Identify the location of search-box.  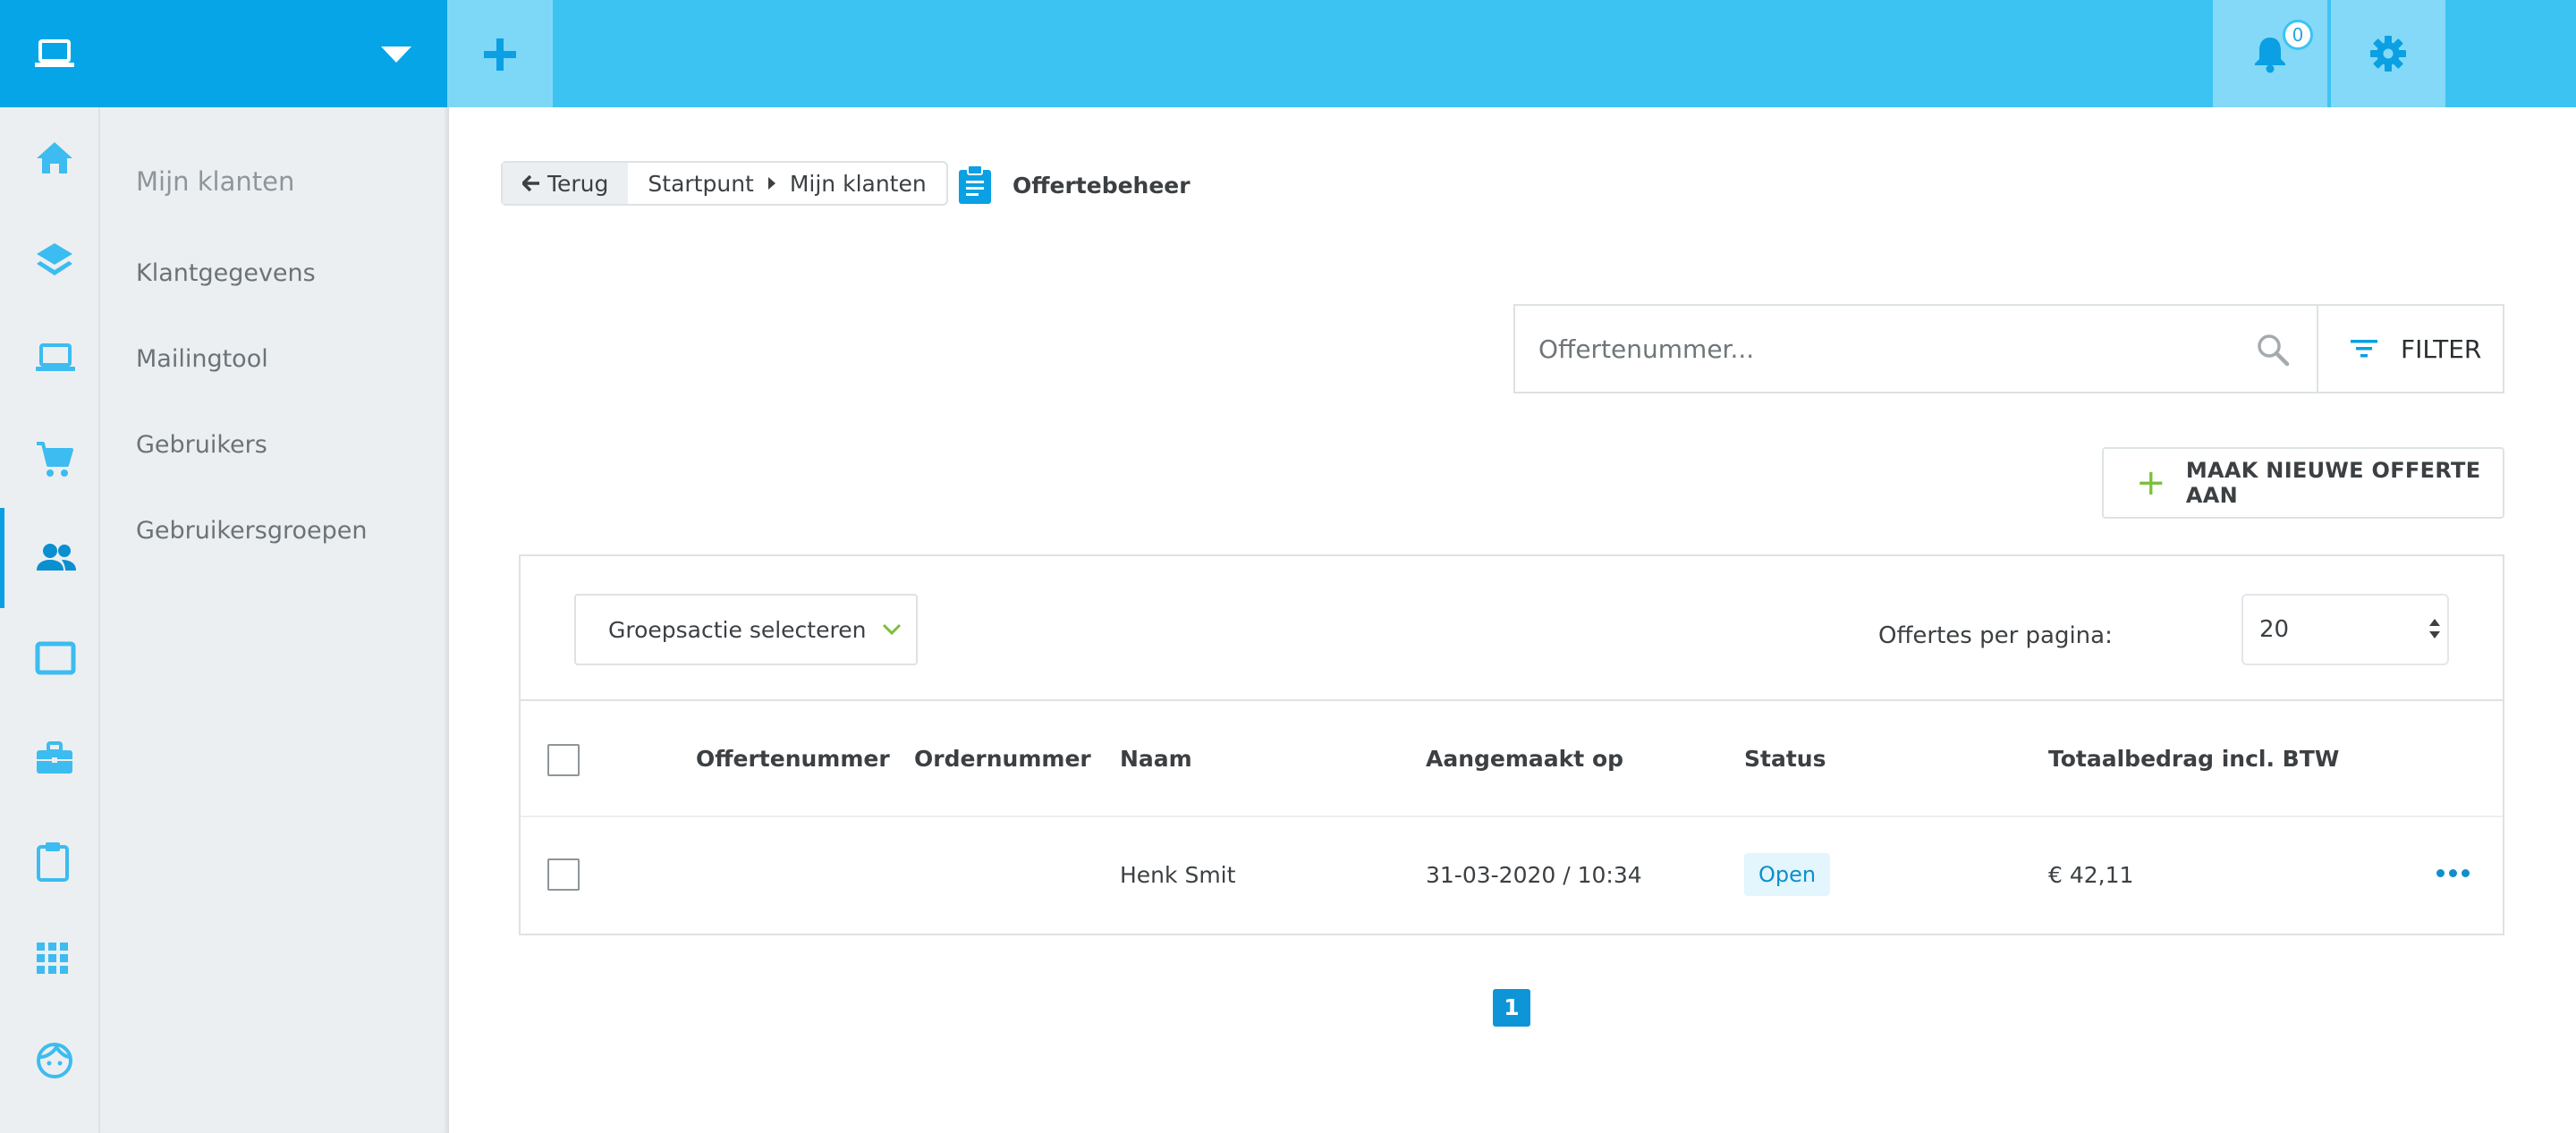
(1915, 348).